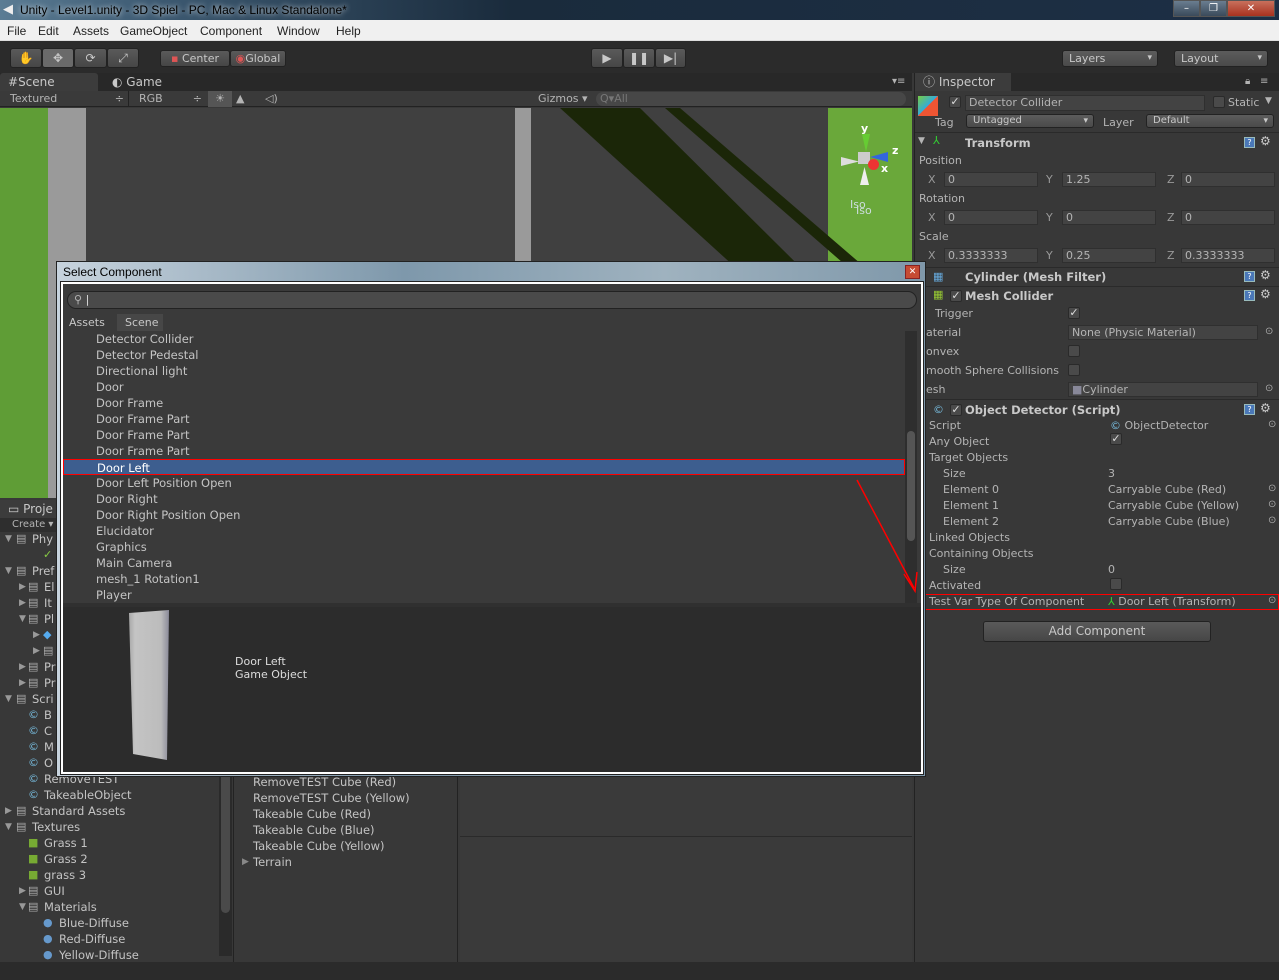 The height and width of the screenshot is (980, 1279). What do you see at coordinates (998, 143) in the screenshot?
I see `transform-header: Transform` at bounding box center [998, 143].